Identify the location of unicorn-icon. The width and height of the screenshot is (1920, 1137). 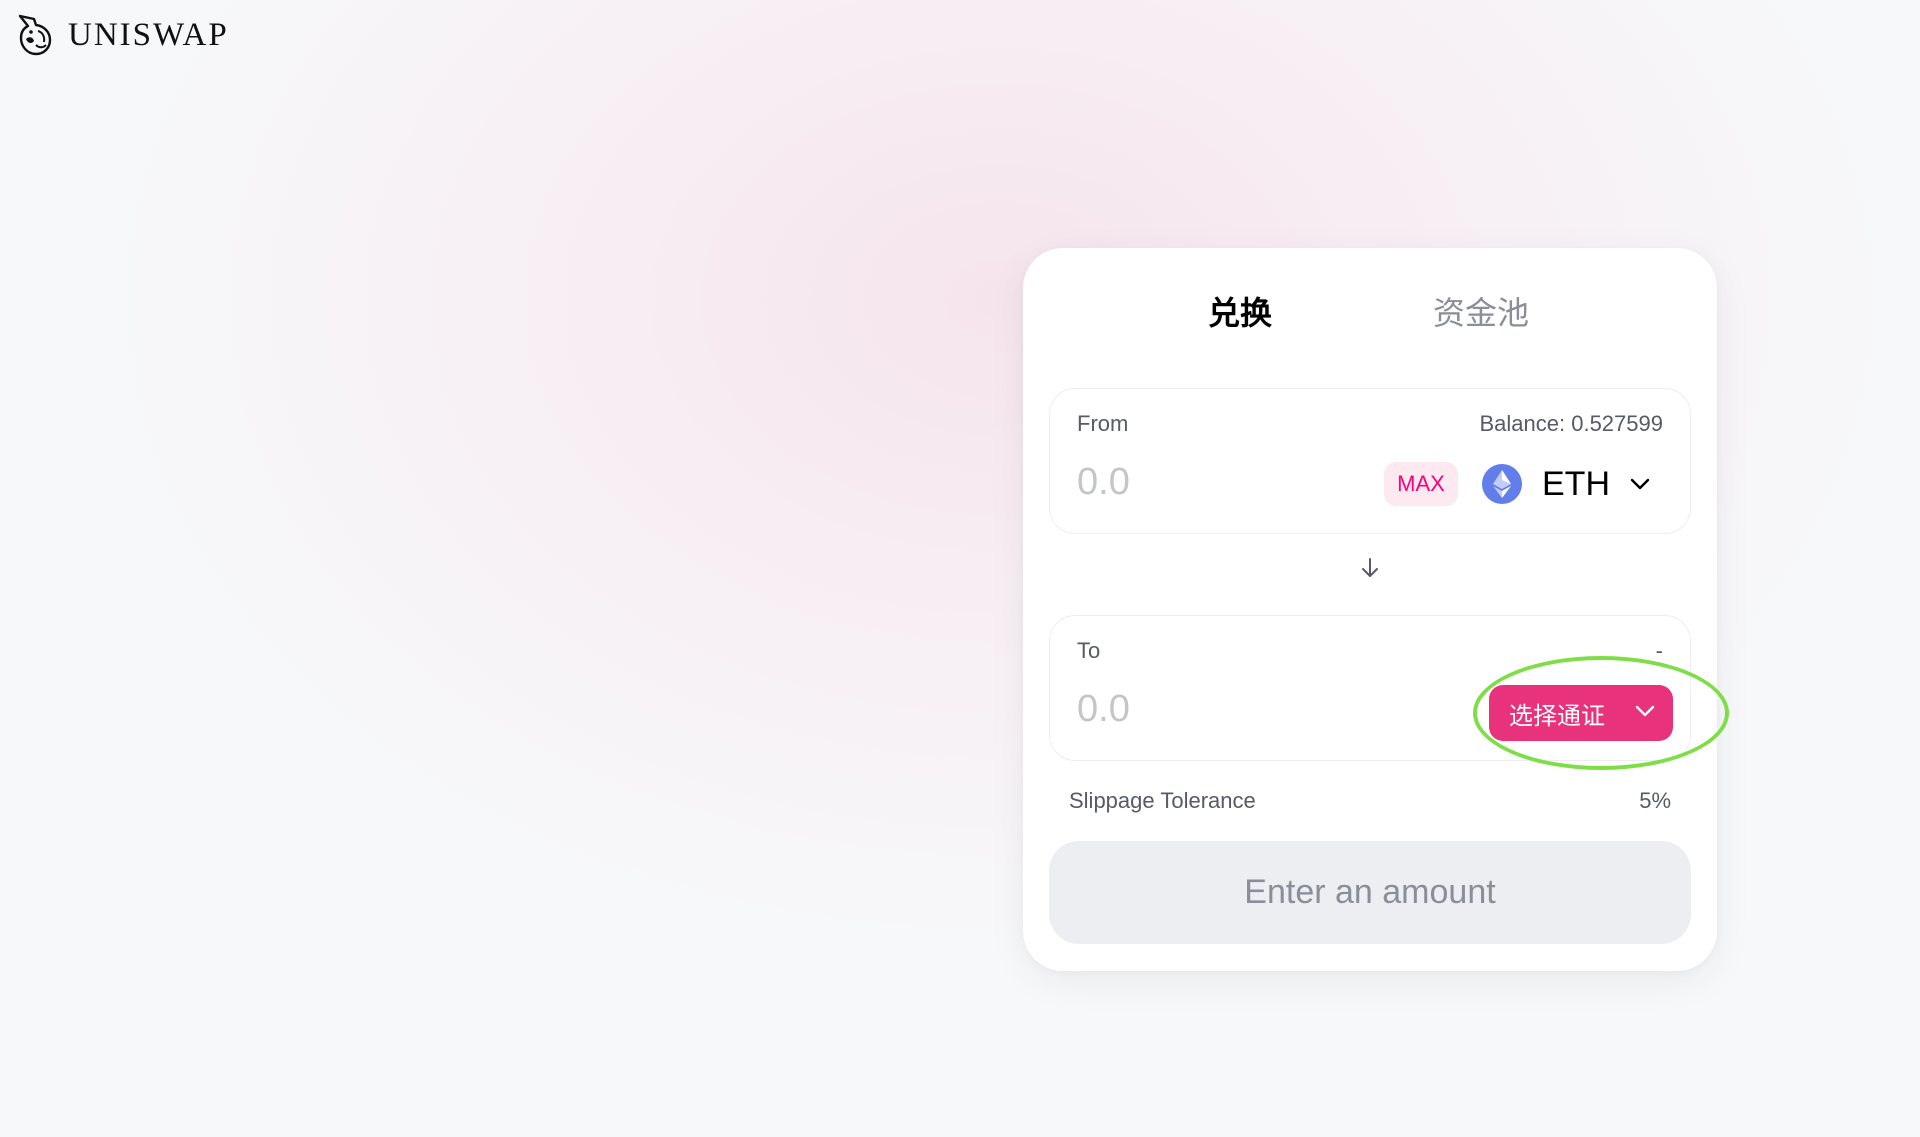
(35, 35).